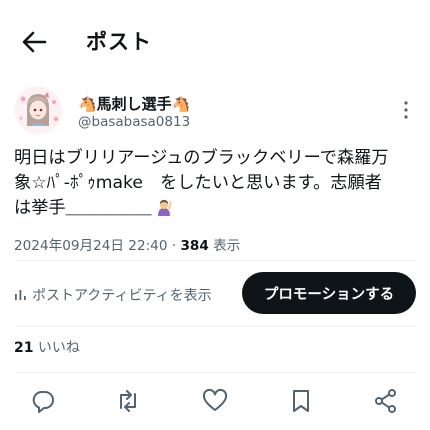 Image resolution: width=430 pixels, height=430 pixels. I want to click on tweet-text-line: 象☆ﾊﾟ-ﾎﾟｩmake をしたいと思います。志願者, so click(198, 183).